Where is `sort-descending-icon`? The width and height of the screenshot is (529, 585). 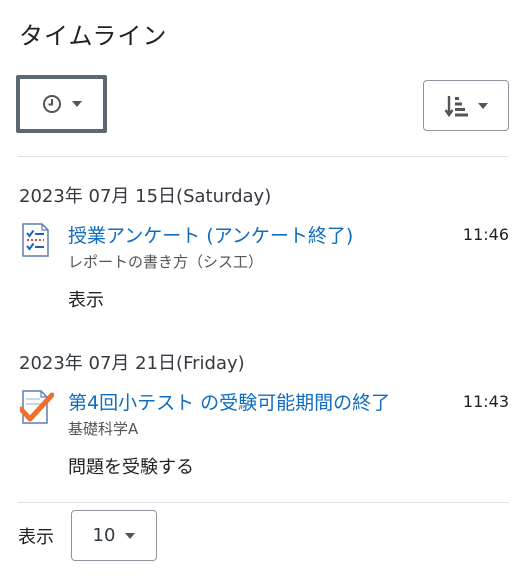
sort-descending-icon is located at coordinates (456, 106).